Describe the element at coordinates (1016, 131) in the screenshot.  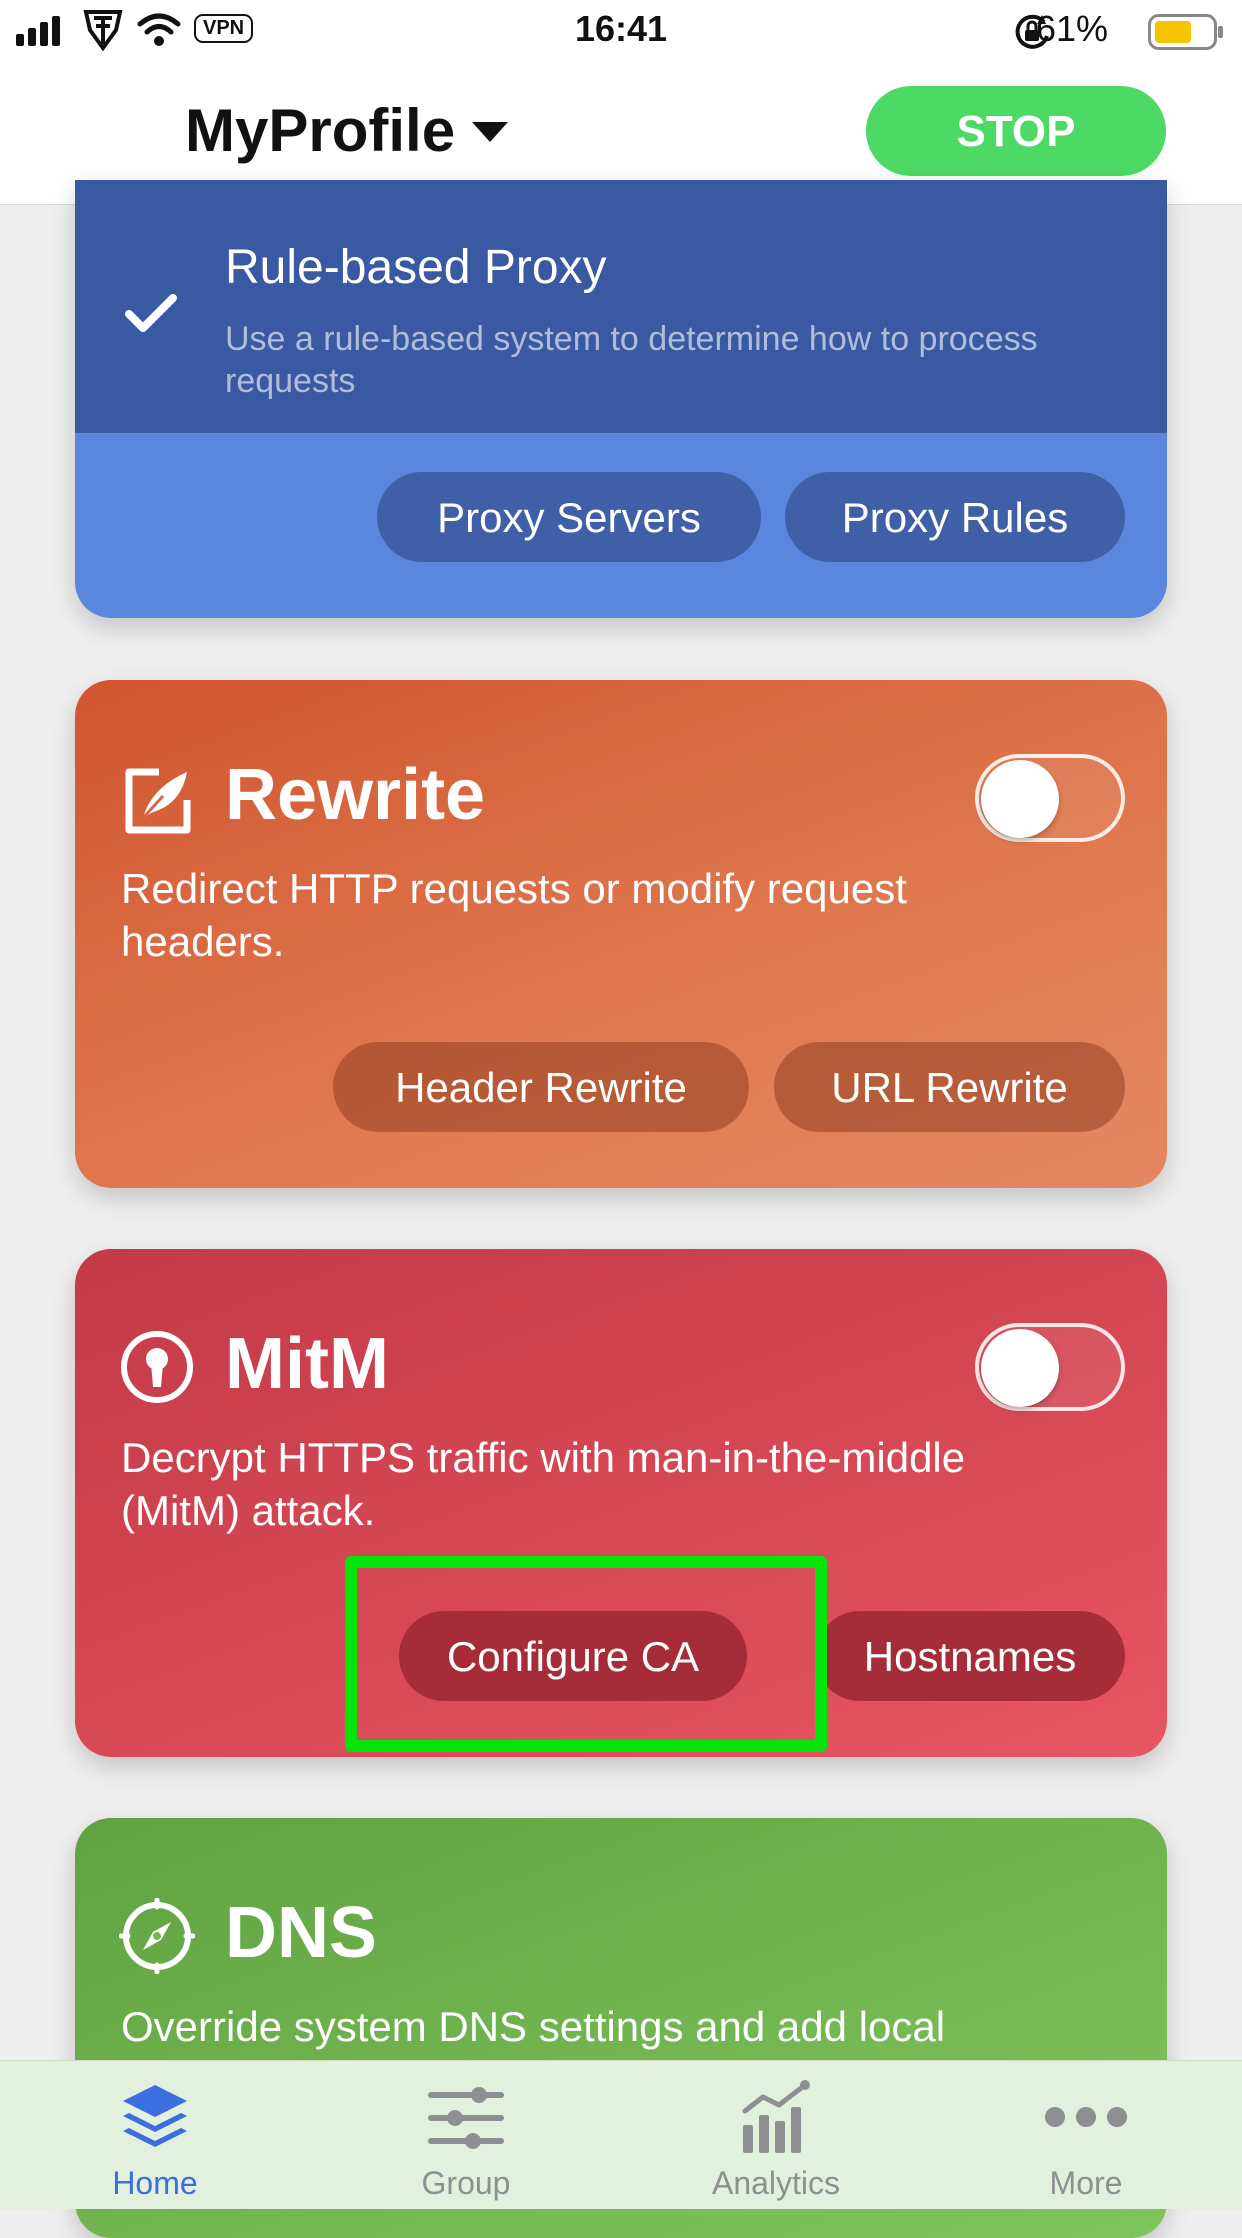
I see `stop-button: STOP` at that location.